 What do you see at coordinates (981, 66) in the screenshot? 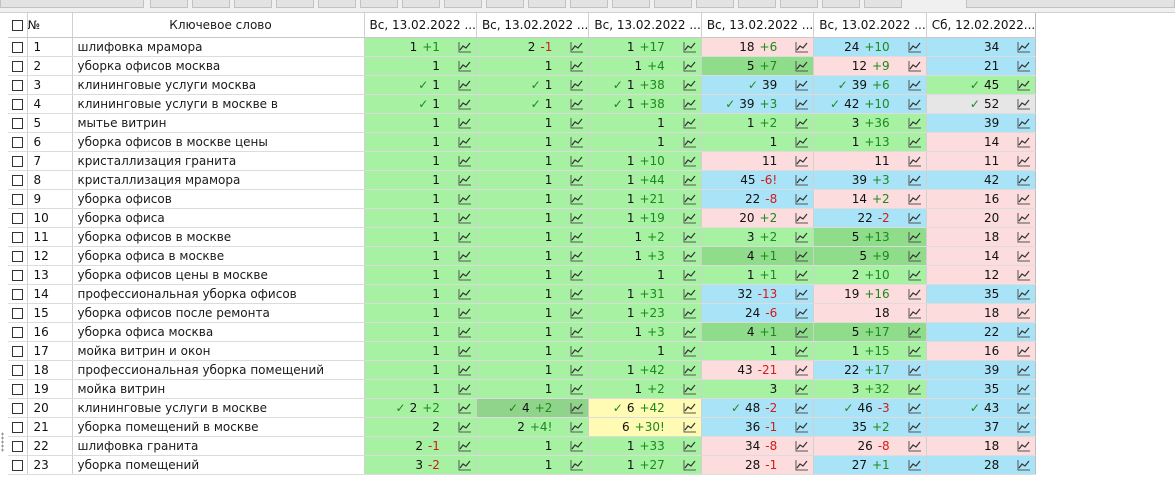
I see `position-cell: 21` at bounding box center [981, 66].